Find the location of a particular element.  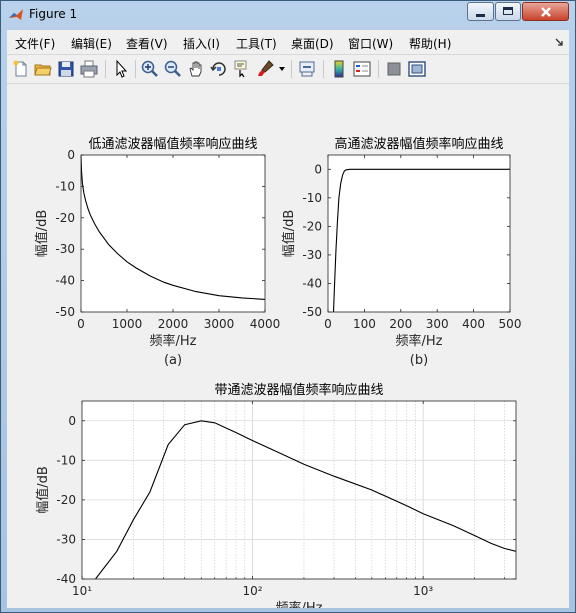

menu-file: 文件(F) is located at coordinates (35, 43).